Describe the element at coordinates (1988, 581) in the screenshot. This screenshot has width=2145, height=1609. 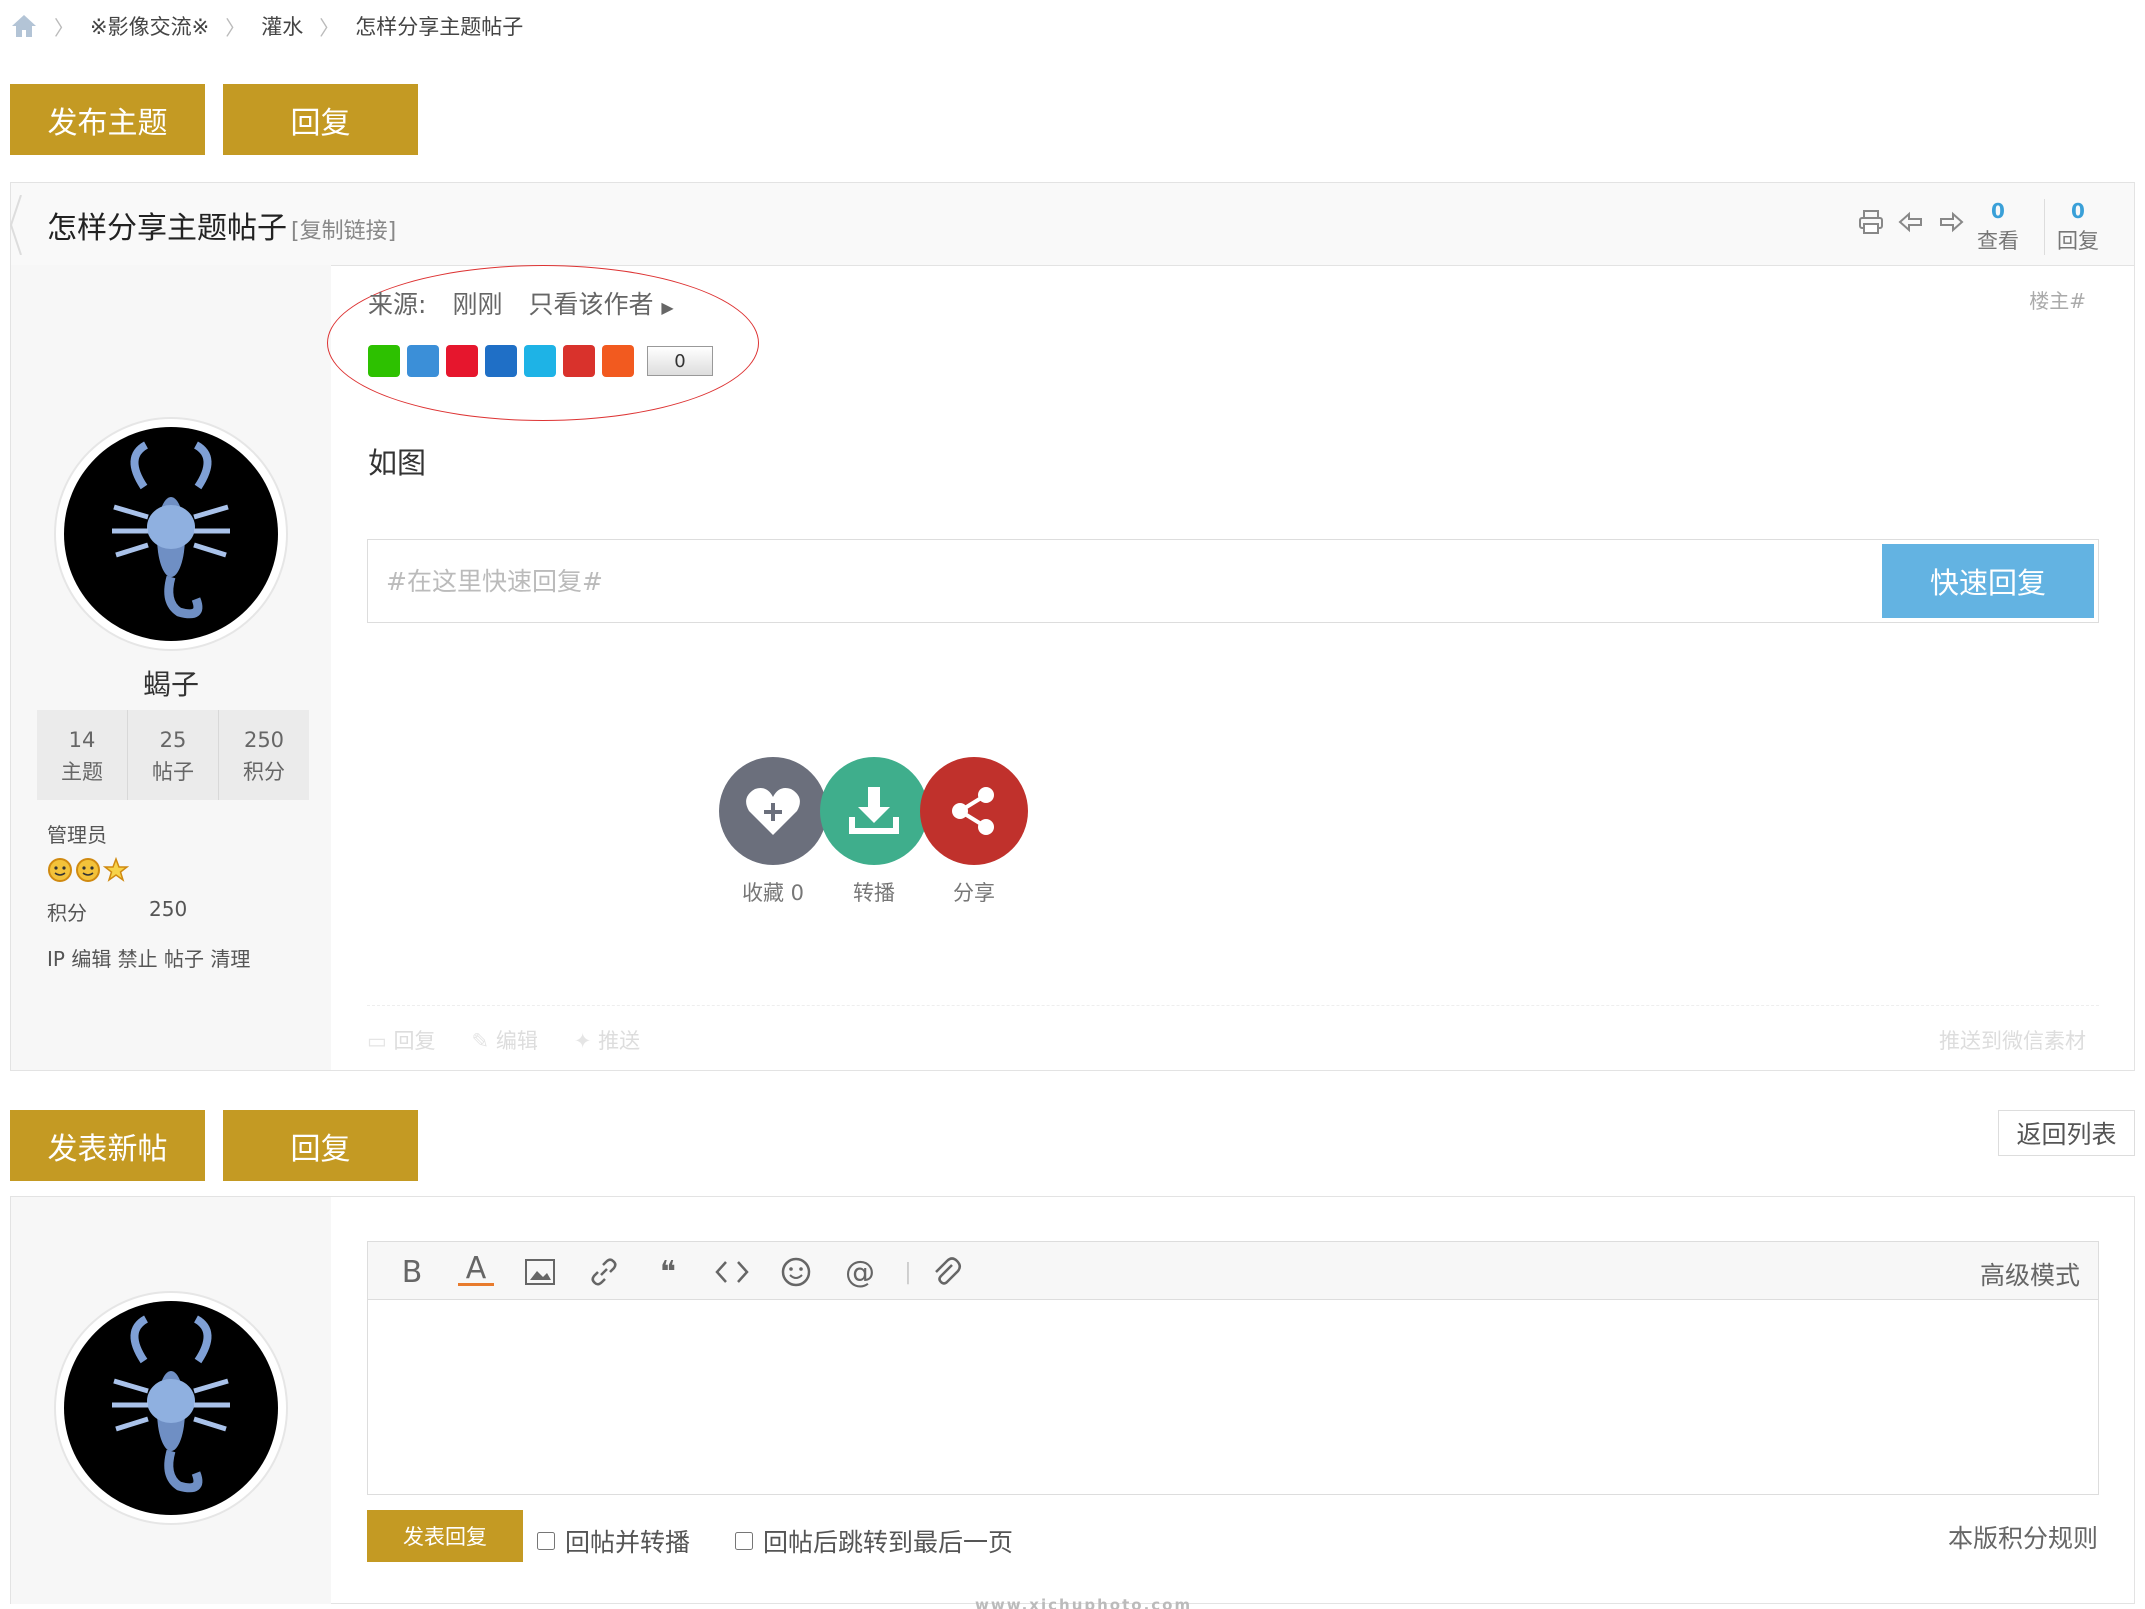
I see `quick-reply-button: 快速回复` at that location.